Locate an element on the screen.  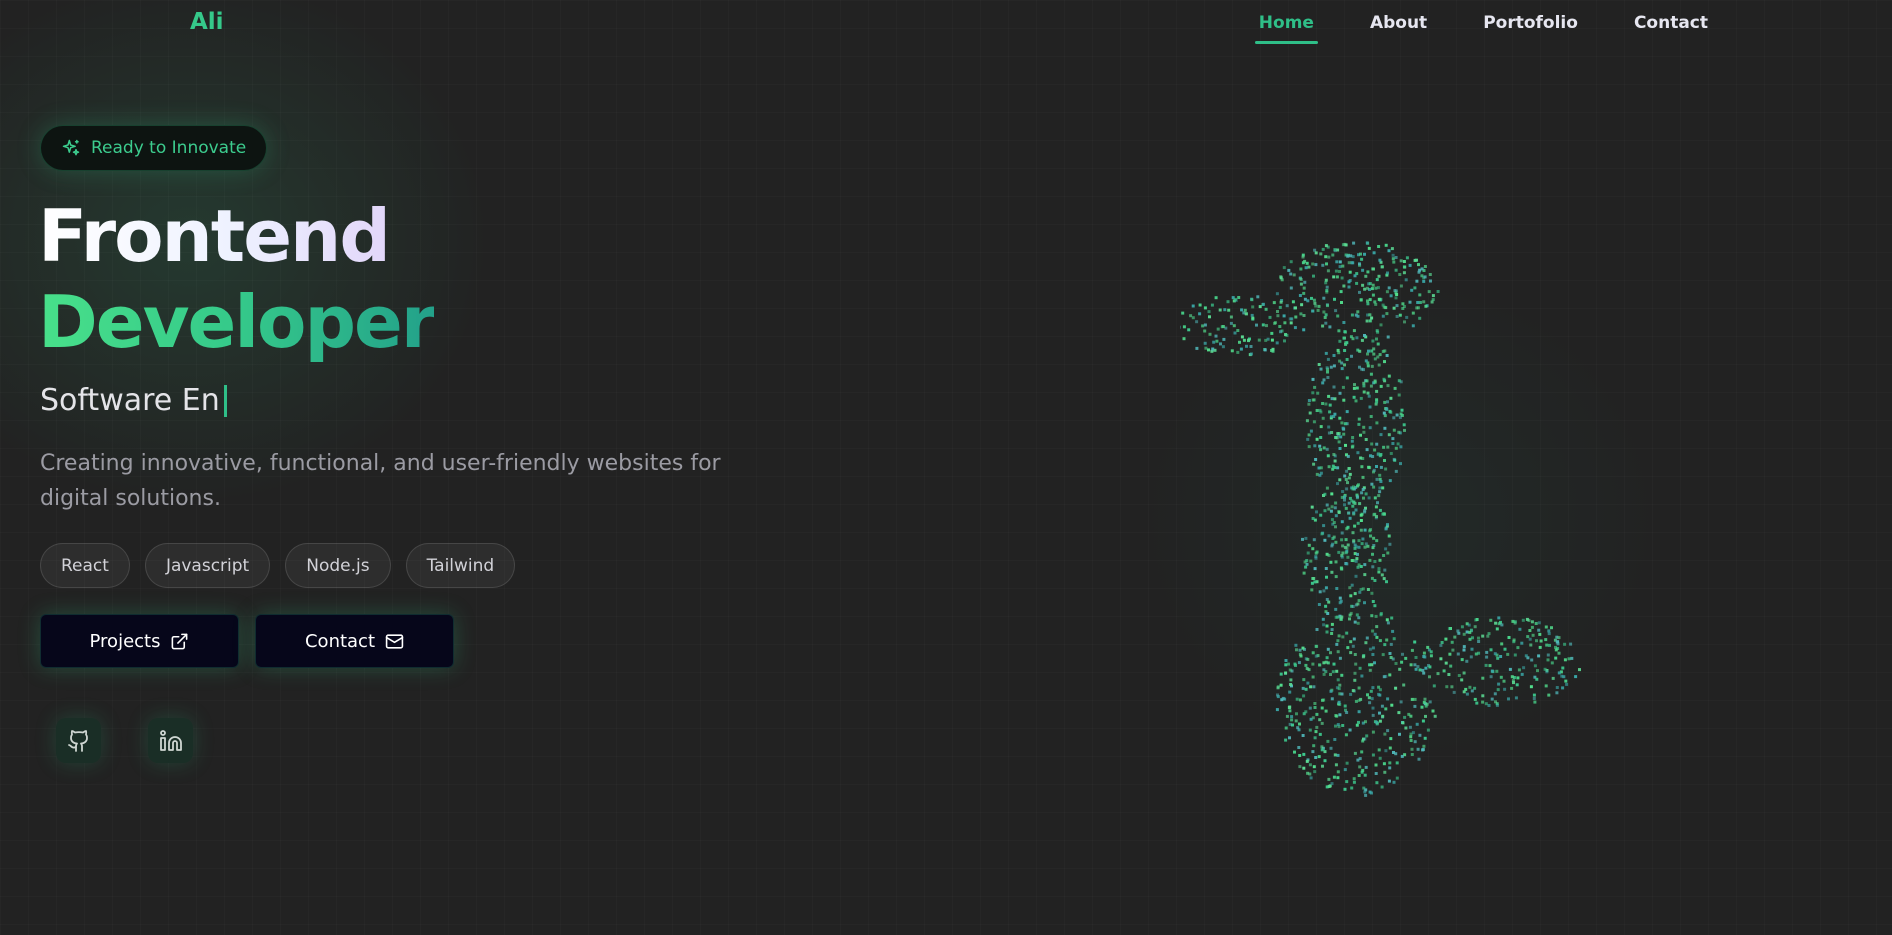
site-logo: Ali is located at coordinates (207, 22).